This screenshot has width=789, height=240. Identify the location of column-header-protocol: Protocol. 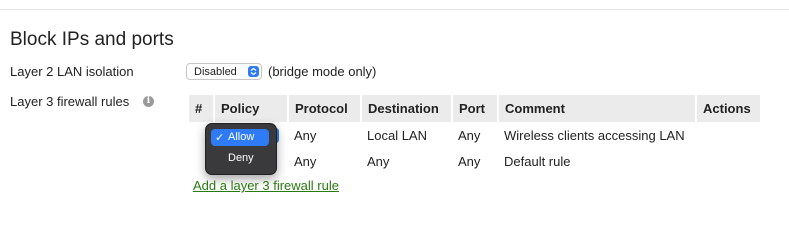
(325, 108).